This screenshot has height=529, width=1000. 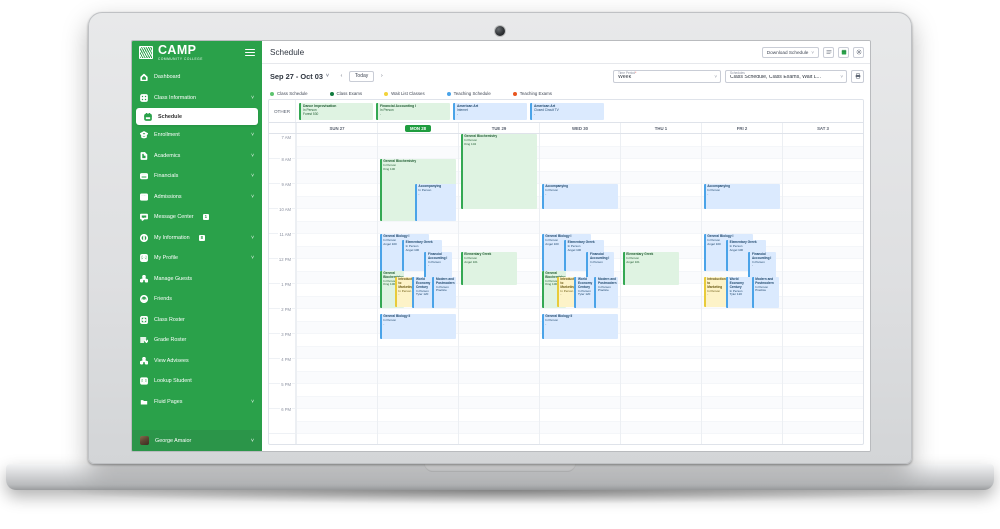 What do you see at coordinates (197, 381) in the screenshot?
I see `sidebar-item-lookup-student: Lookup Student` at bounding box center [197, 381].